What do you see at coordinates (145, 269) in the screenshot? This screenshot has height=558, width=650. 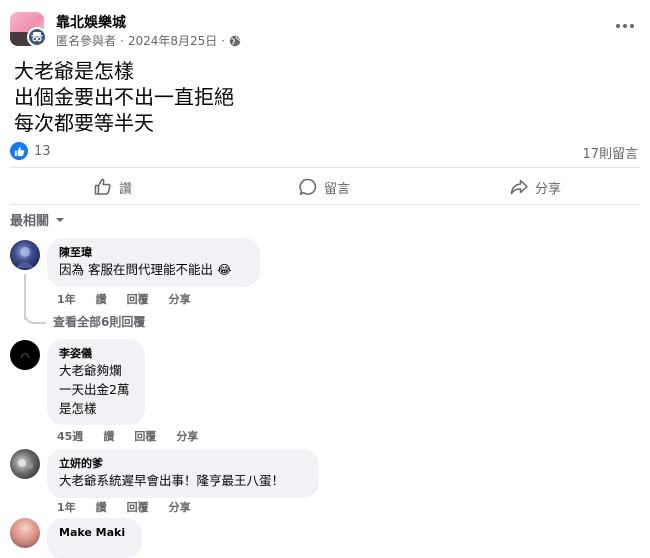 I see `comment-text: 因為 客服在問代理能不能出 😂` at bounding box center [145, 269].